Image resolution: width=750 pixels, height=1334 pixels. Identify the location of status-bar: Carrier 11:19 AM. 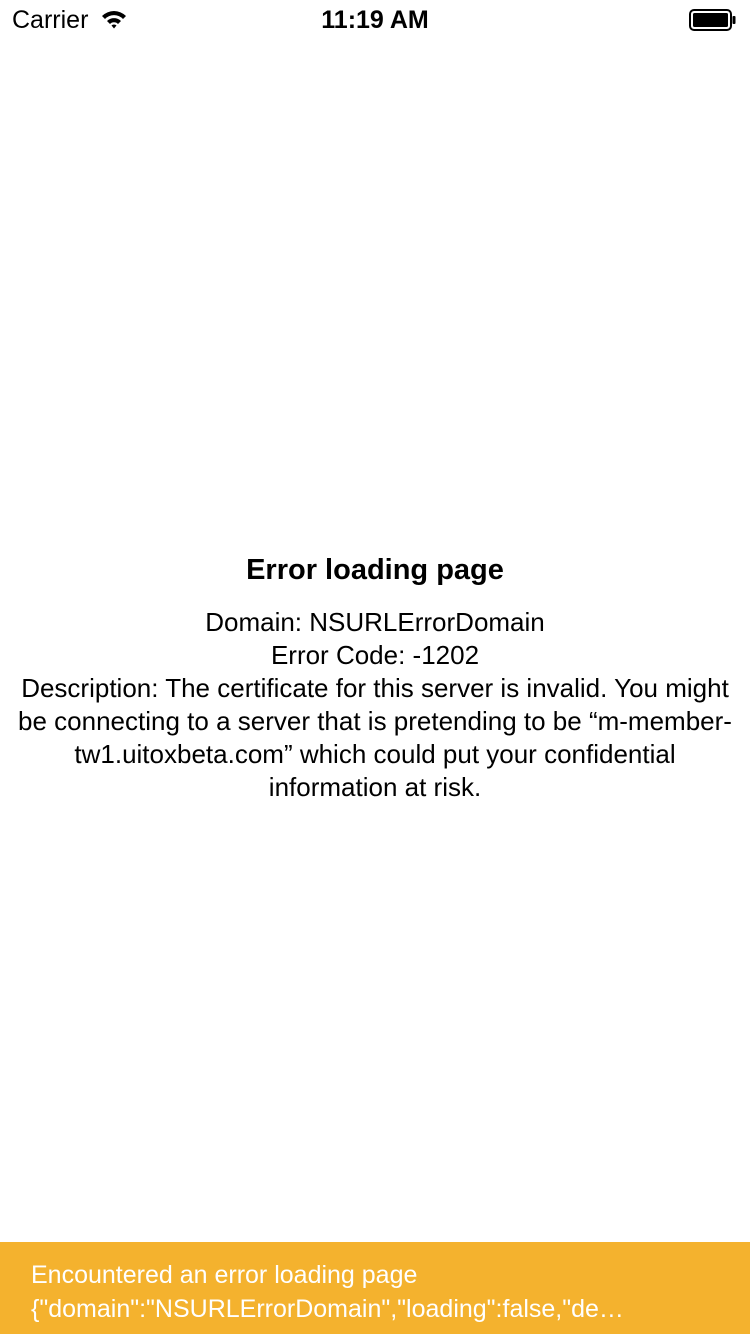
(375, 20).